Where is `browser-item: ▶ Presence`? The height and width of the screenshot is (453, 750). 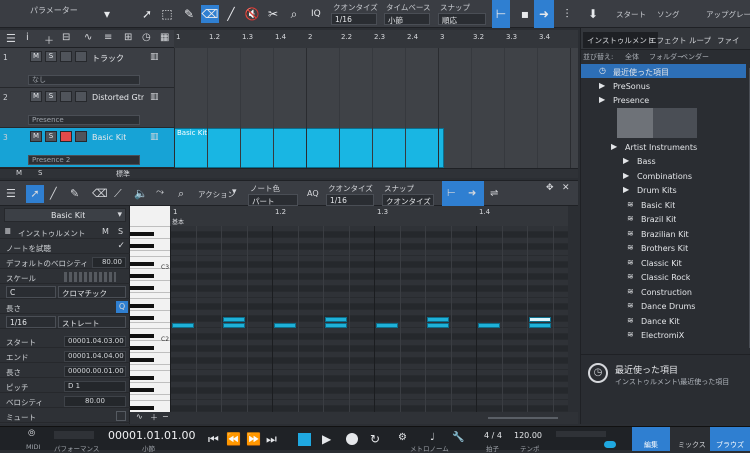 browser-item: ▶ Presence is located at coordinates (663, 100).